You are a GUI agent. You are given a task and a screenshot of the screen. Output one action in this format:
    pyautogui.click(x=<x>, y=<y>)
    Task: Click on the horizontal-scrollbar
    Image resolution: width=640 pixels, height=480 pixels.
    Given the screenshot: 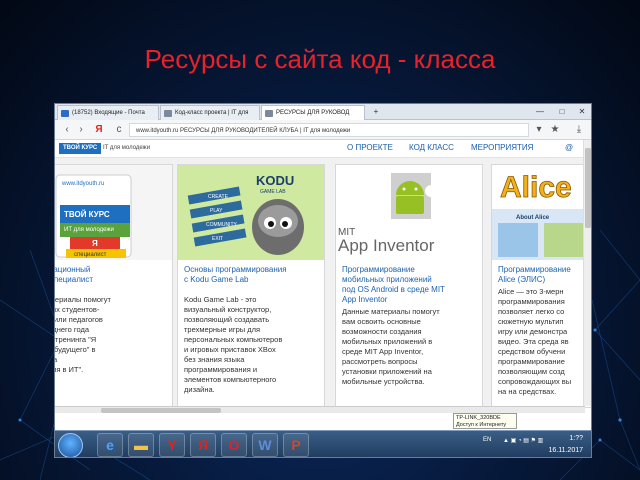 What is the action you would take?
    pyautogui.click(x=320, y=409)
    